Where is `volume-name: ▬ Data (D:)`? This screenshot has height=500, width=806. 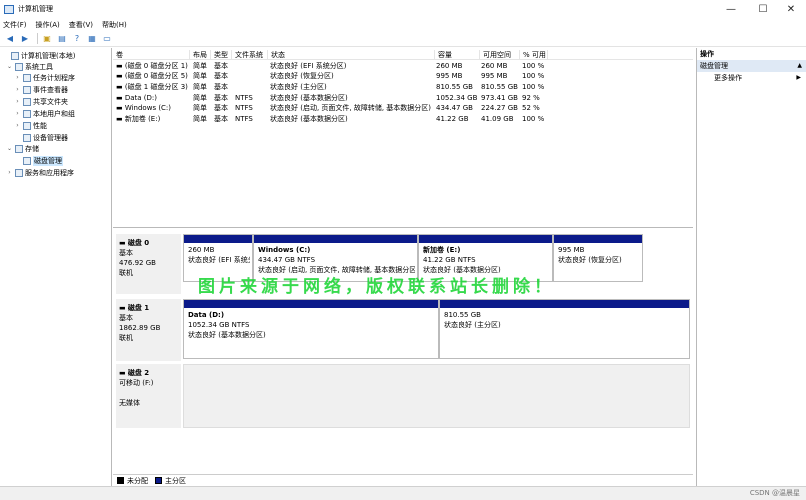
volume-name: ▬ Data (D:) is located at coordinates (136, 98).